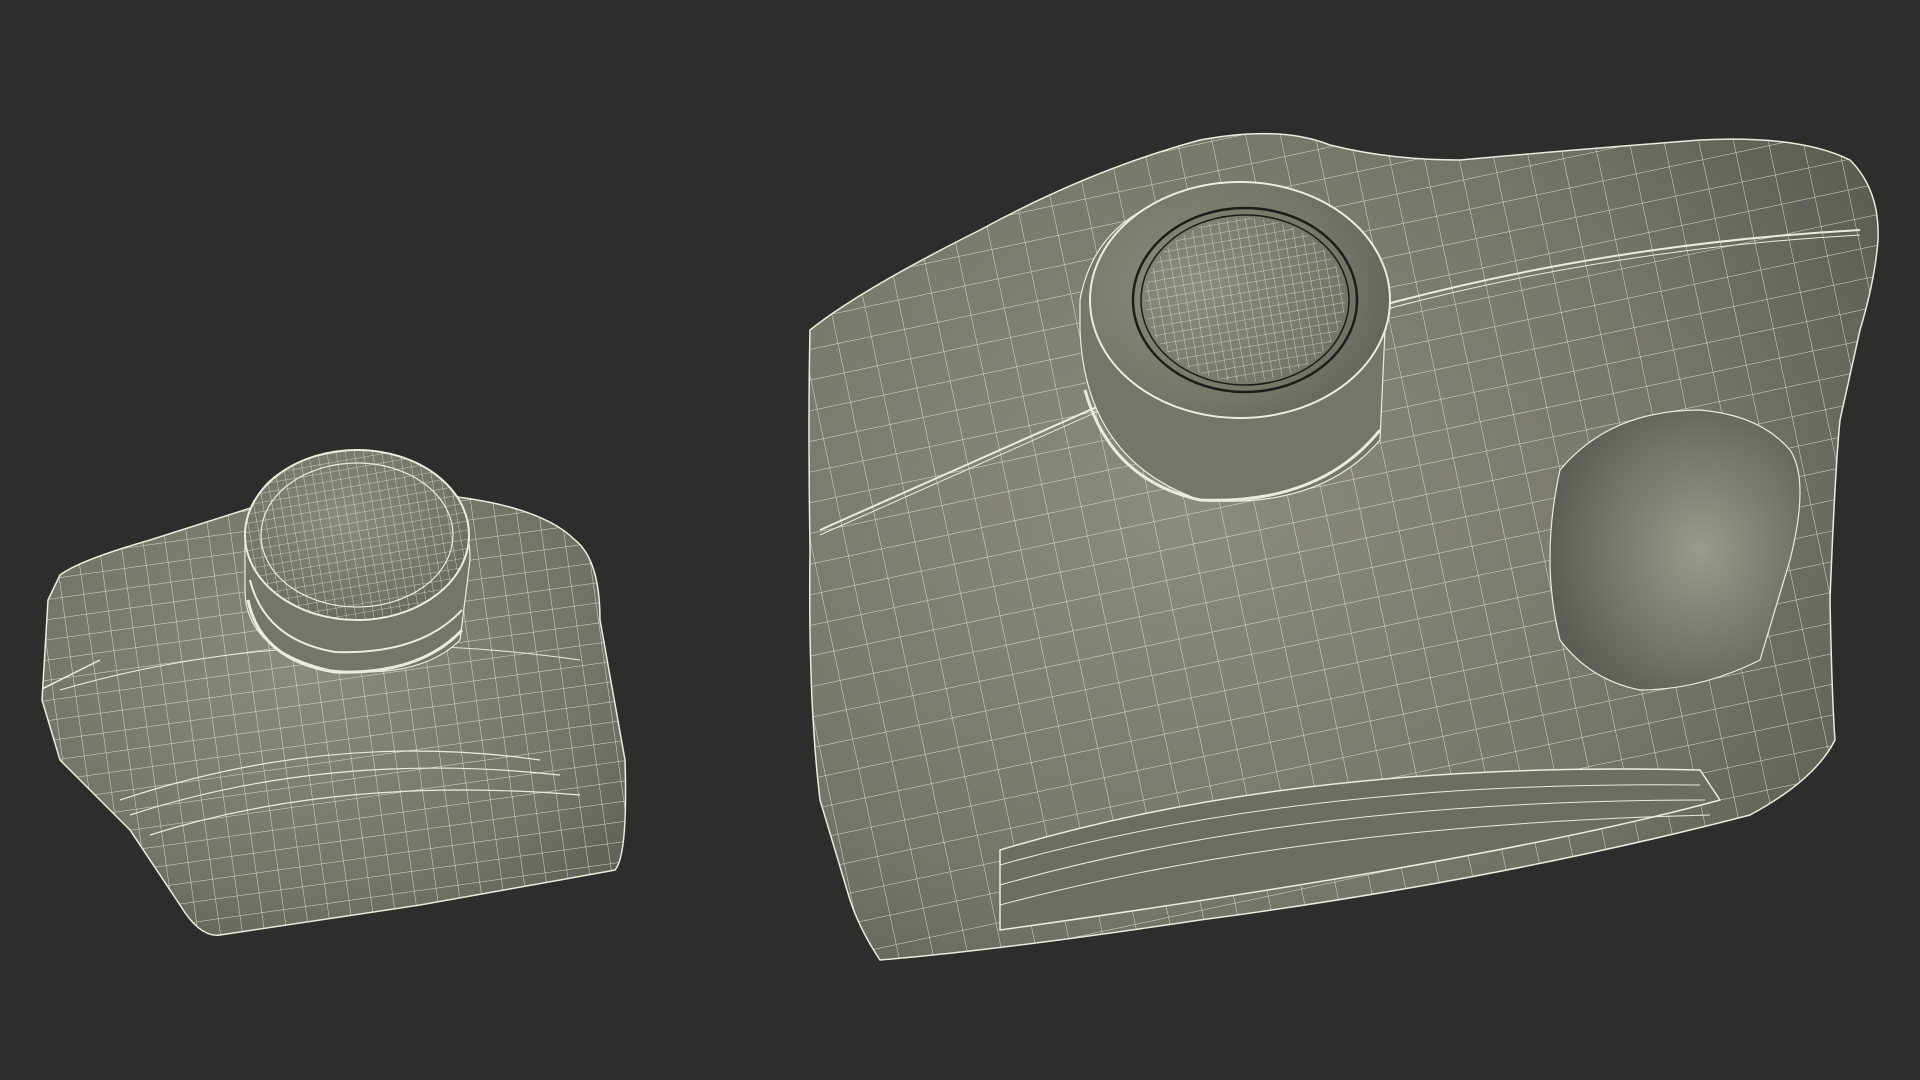  What do you see at coordinates (357, 561) in the screenshot?
I see `small-can-neck` at bounding box center [357, 561].